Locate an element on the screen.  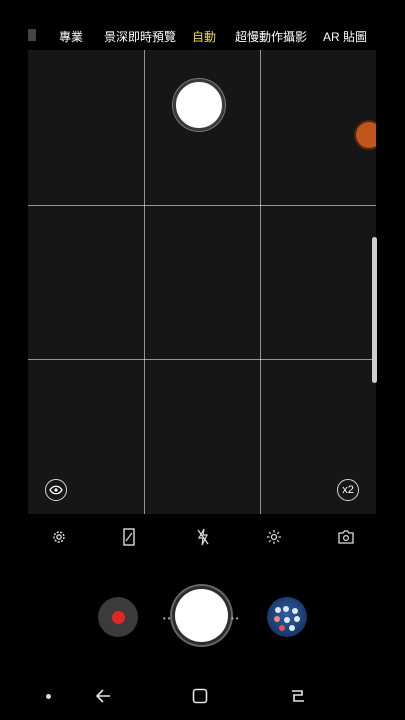
switch-camera-button is located at coordinates (346, 537).